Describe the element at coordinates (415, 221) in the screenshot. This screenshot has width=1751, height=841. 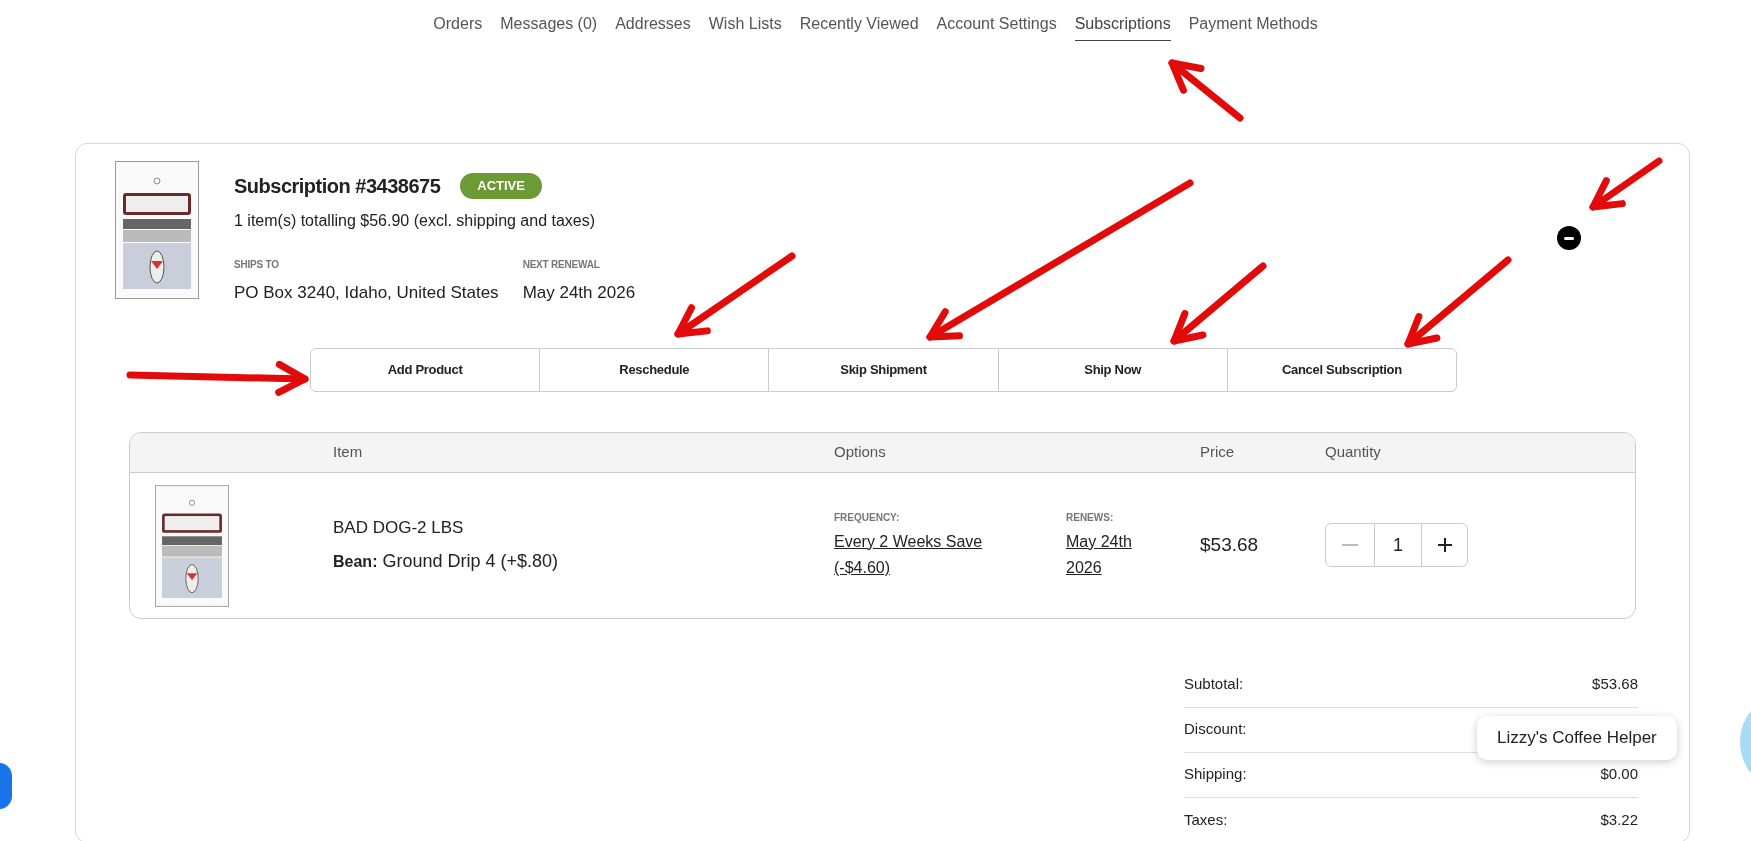
I see `subscription-summary: 1 item(s) totalling $56.90 (excl. shipping and taxes)` at that location.